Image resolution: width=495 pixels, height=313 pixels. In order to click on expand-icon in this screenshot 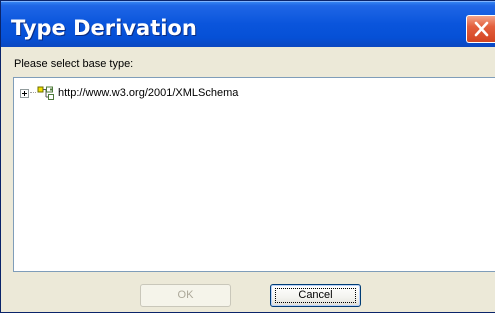, I will do `click(24, 93)`.